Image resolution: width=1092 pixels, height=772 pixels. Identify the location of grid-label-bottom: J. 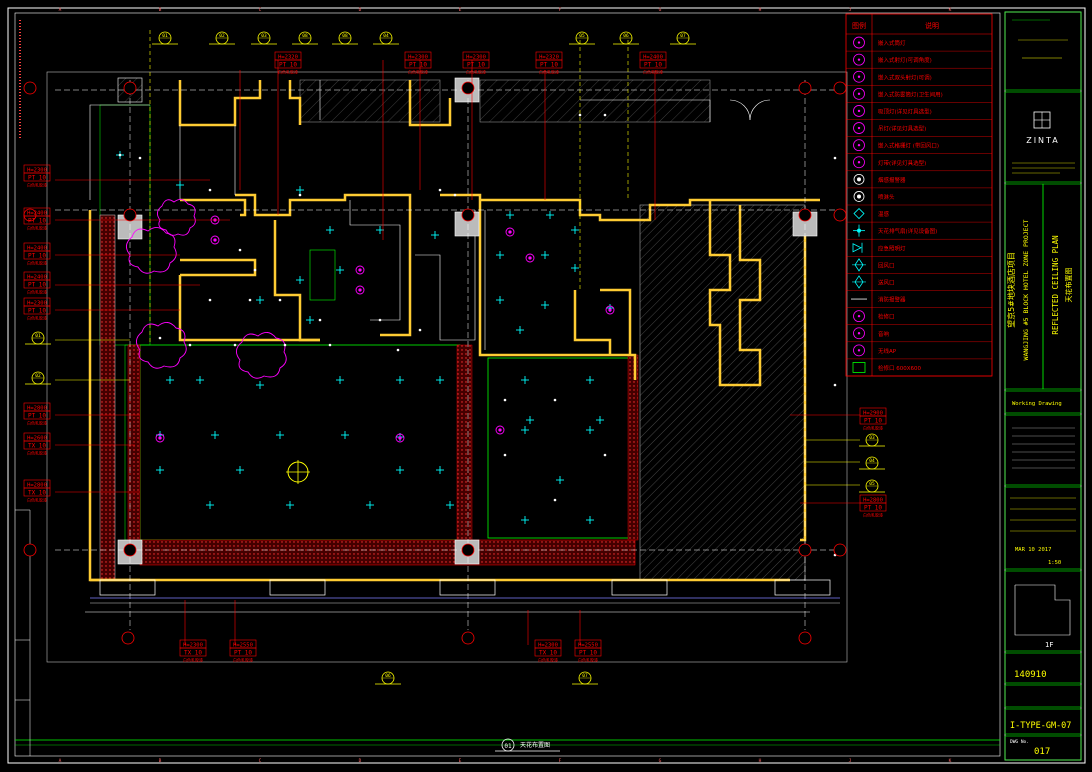
(850, 761).